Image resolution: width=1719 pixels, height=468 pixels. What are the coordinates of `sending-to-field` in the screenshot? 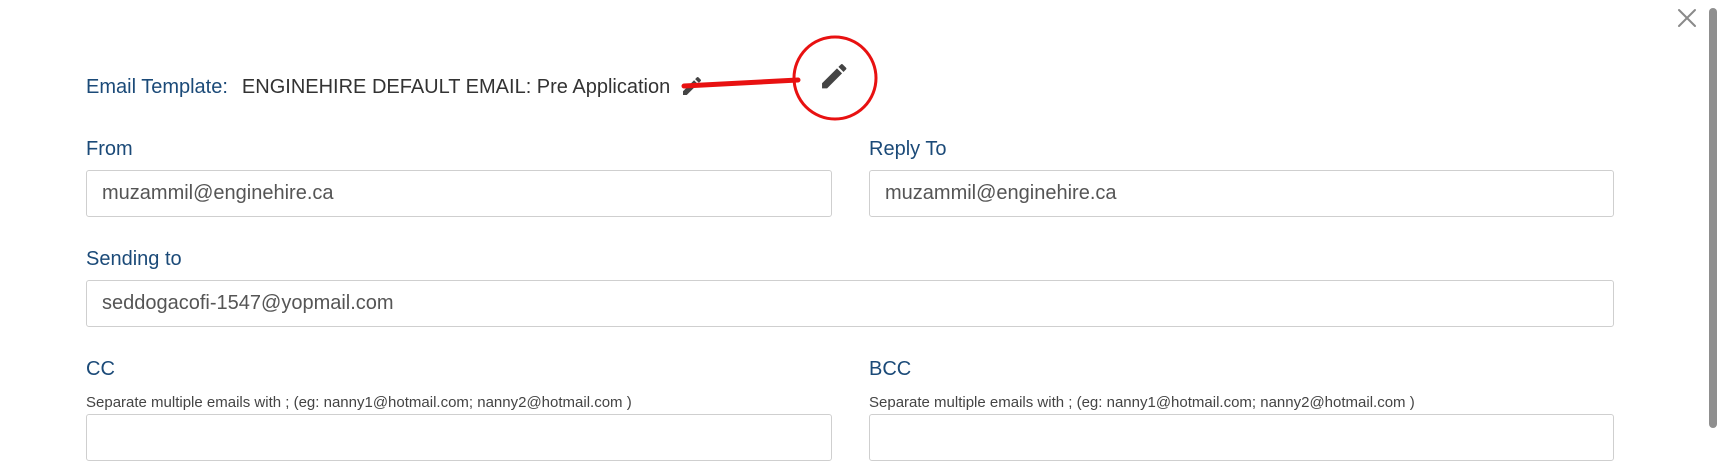 It's located at (850, 303).